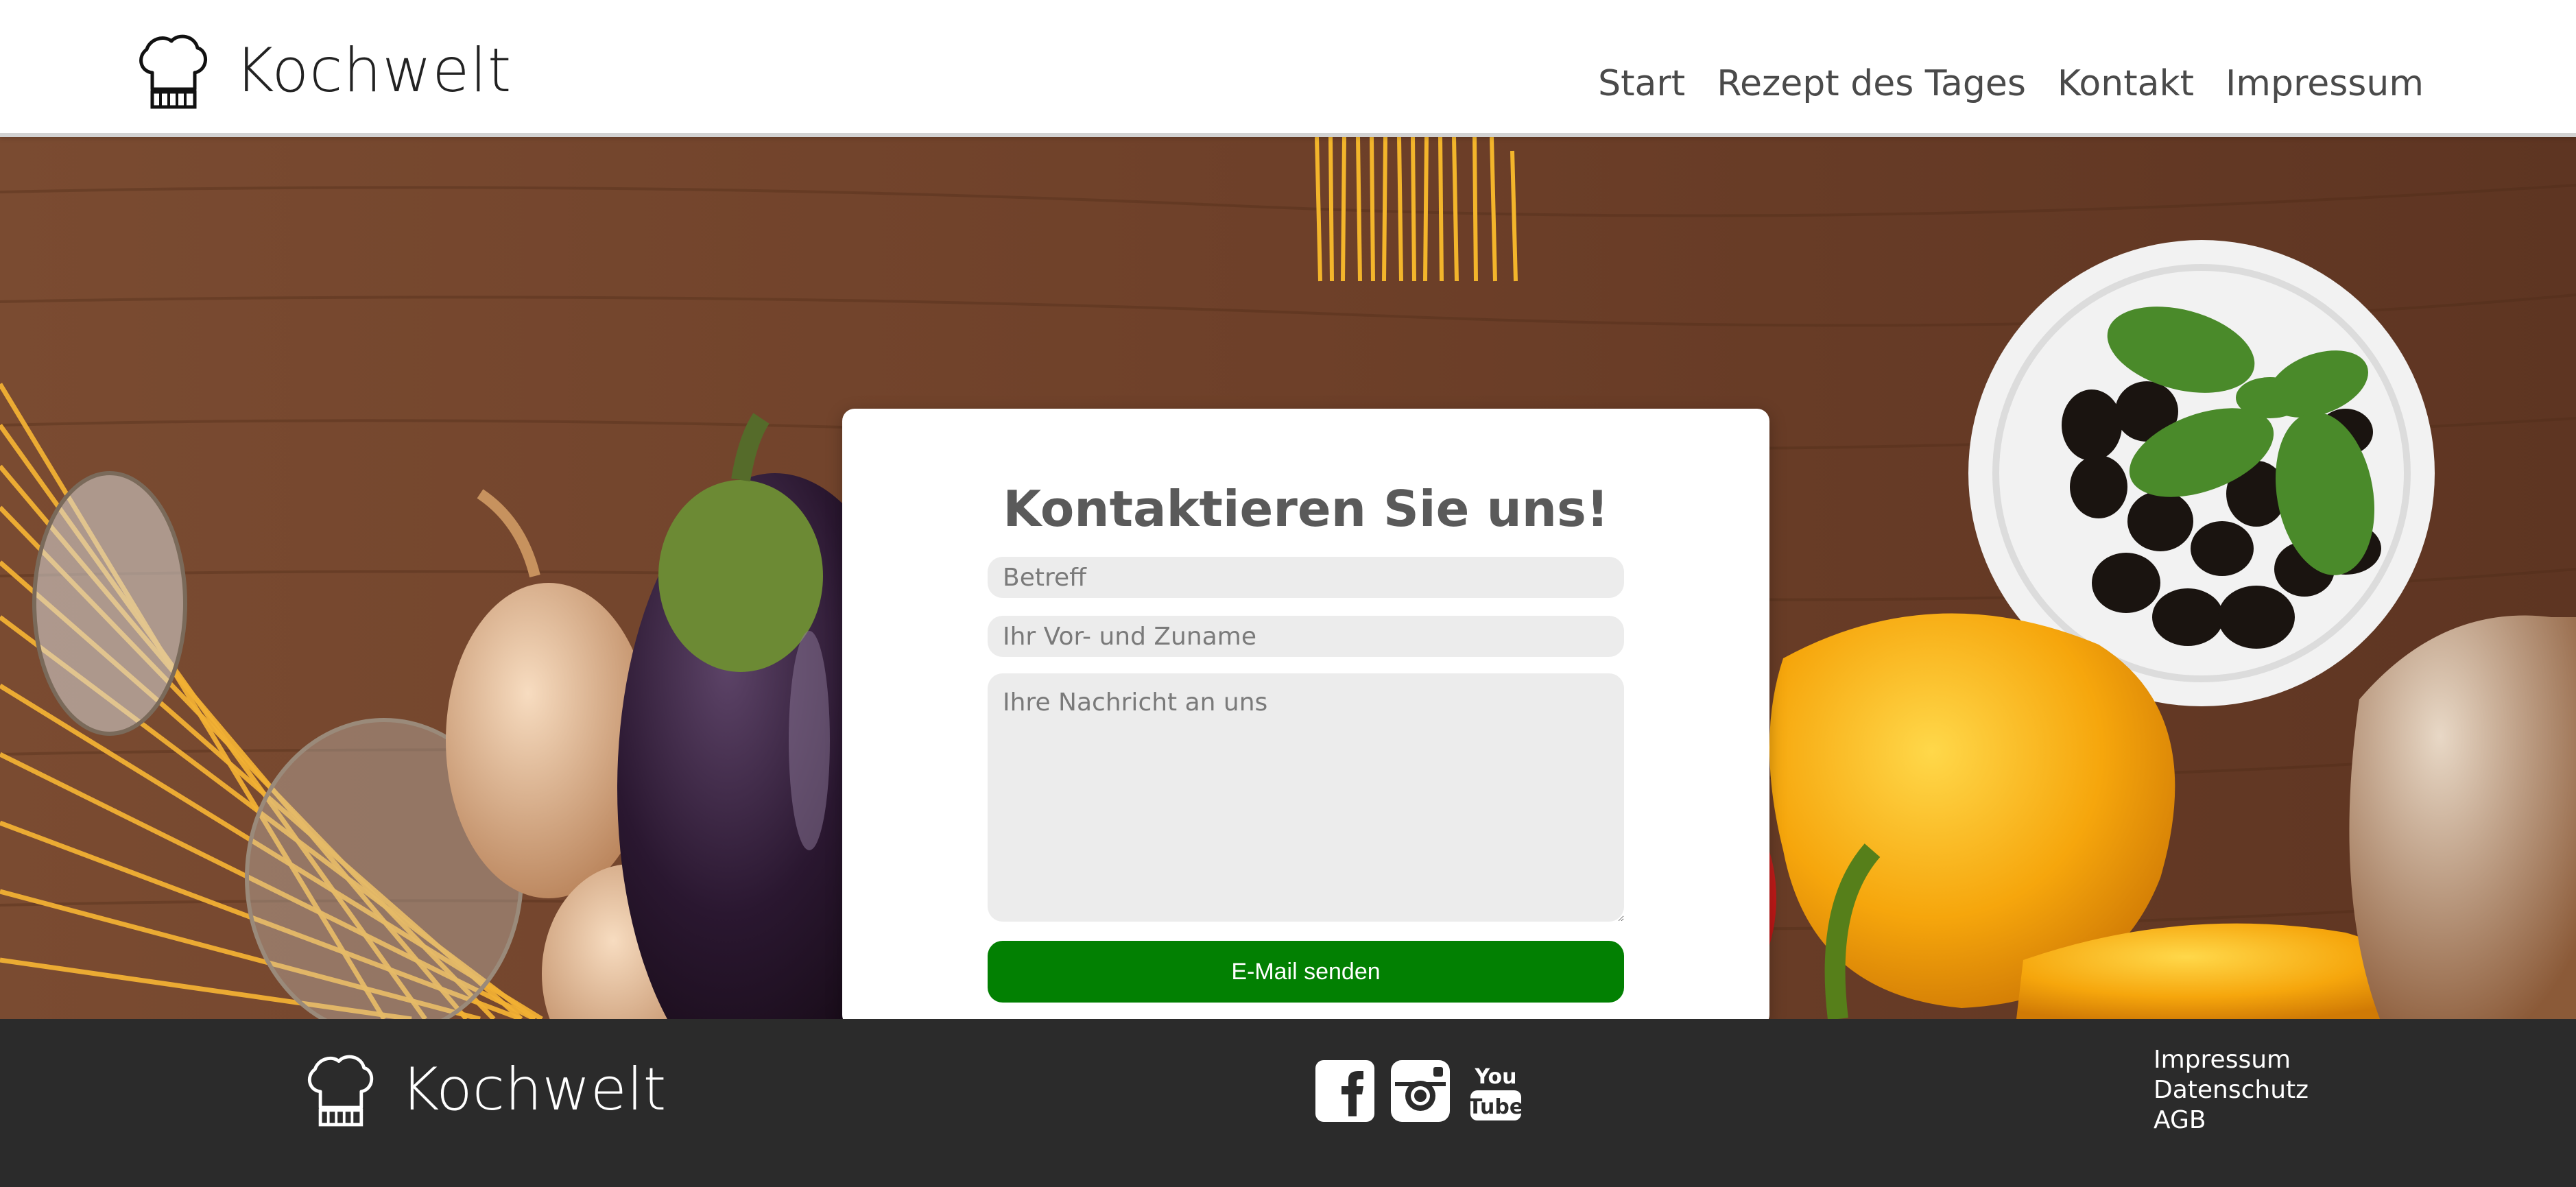 This screenshot has width=2576, height=1187. Describe the element at coordinates (1496, 1091) in the screenshot. I see `youtube-icon: You Tube` at that location.